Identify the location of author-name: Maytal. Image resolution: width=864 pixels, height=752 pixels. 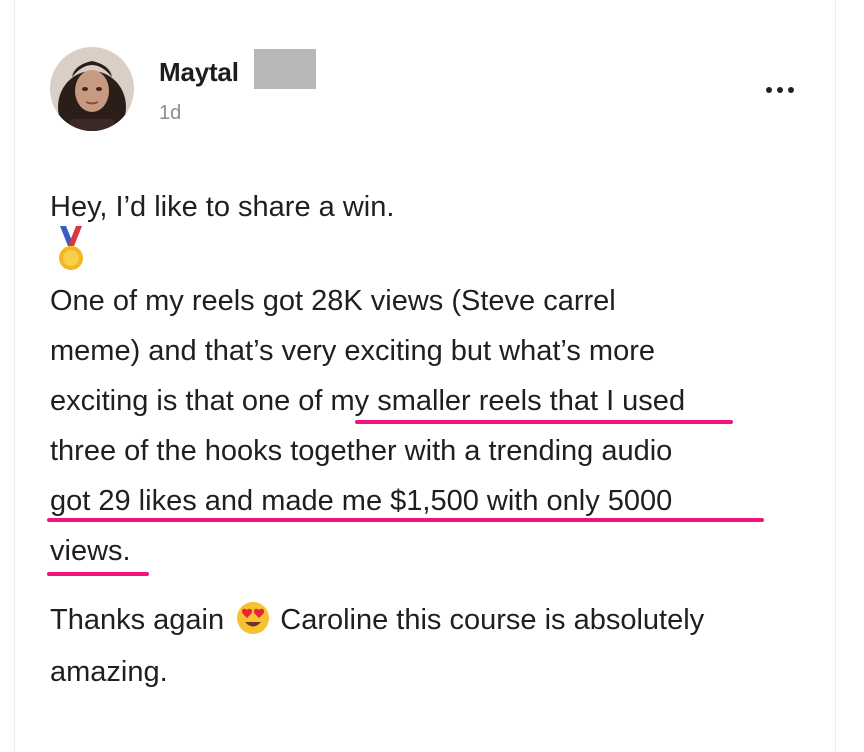
(199, 72).